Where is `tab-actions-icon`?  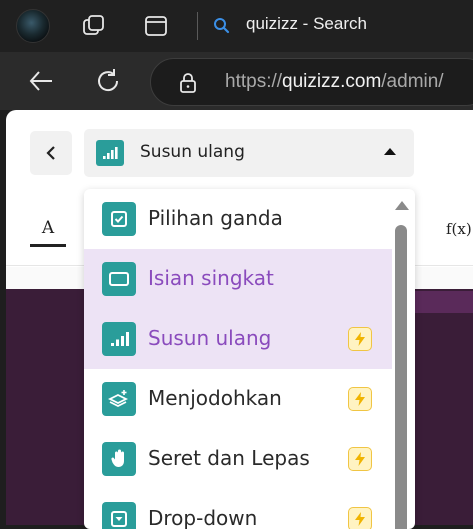
tab-actions-icon is located at coordinates (156, 26).